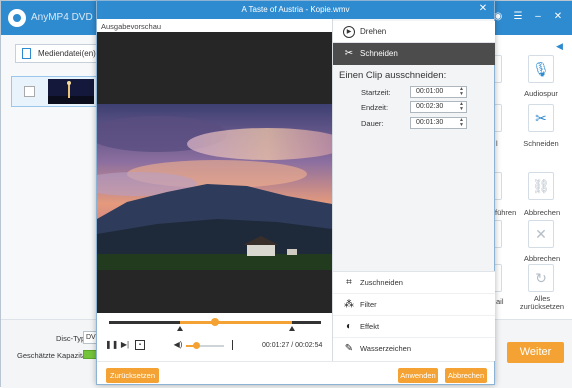  Describe the element at coordinates (26, 53) in the screenshot. I see `add-file-icon` at that location.